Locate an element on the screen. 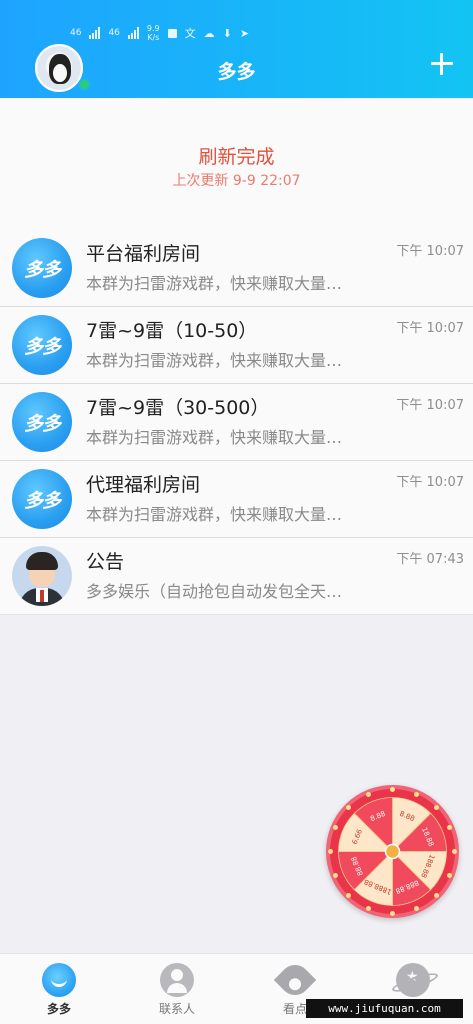 The image size is (473, 1024). conversation-name: 代理福利房间 is located at coordinates (143, 485).